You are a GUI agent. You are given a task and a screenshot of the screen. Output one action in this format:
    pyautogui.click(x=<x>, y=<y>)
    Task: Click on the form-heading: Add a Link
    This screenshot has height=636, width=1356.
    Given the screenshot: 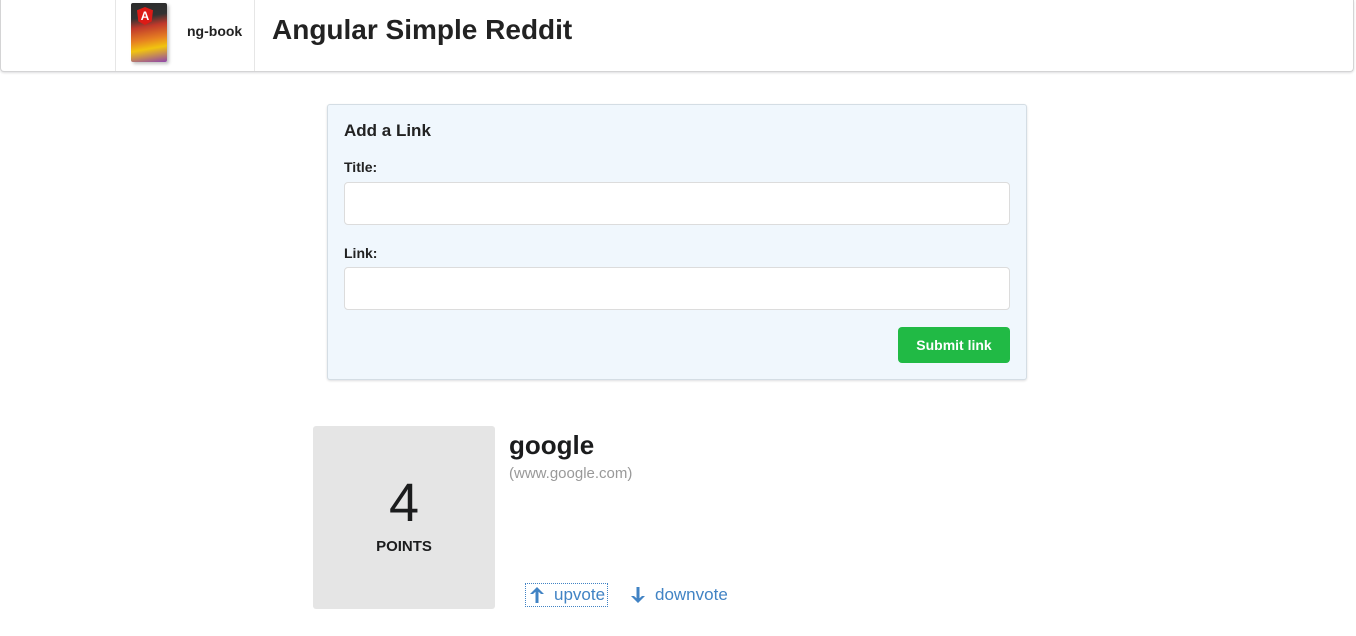 What is the action you would take?
    pyautogui.click(x=387, y=130)
    